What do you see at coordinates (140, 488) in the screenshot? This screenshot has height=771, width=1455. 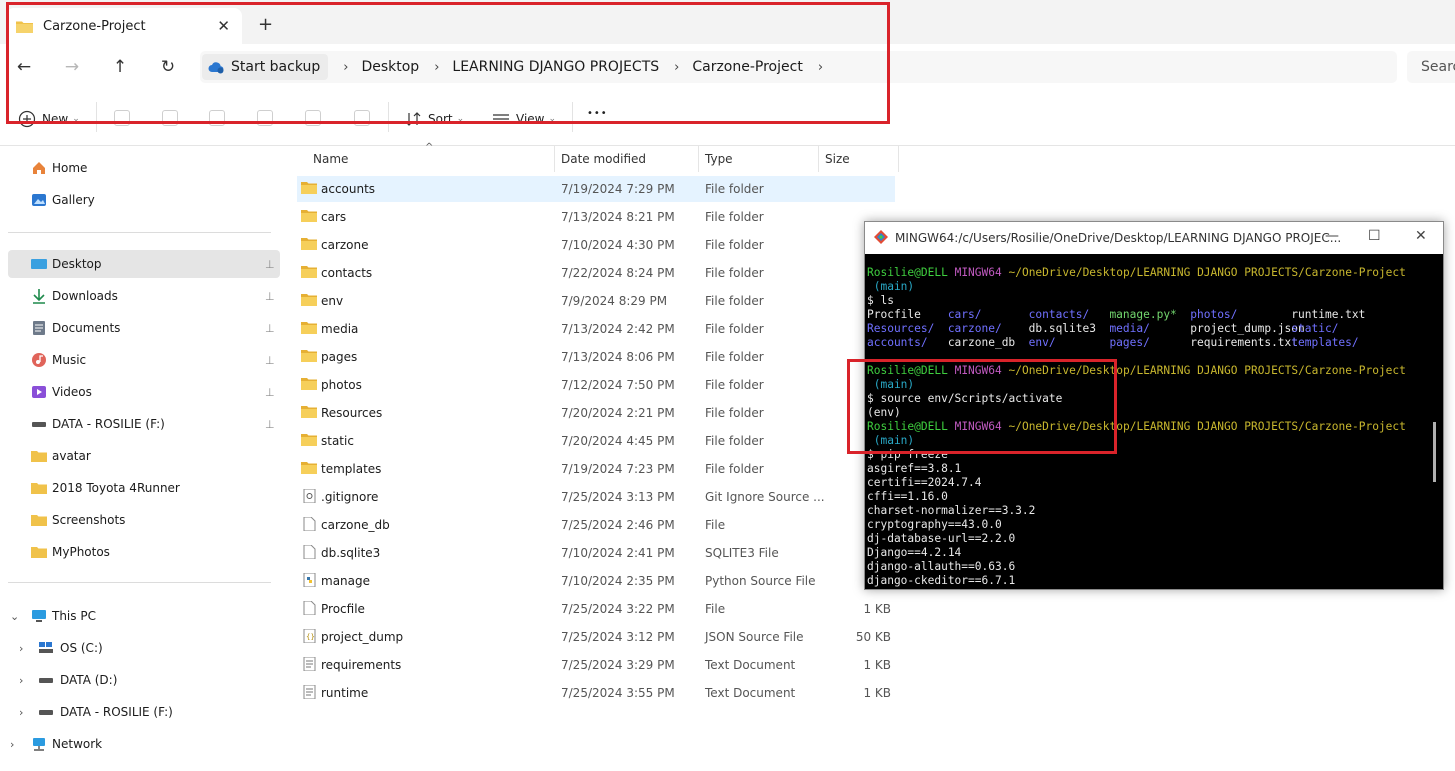 I see `sidebar-item-2018-toyota-4runner: 2018 Toyota 4Runner` at bounding box center [140, 488].